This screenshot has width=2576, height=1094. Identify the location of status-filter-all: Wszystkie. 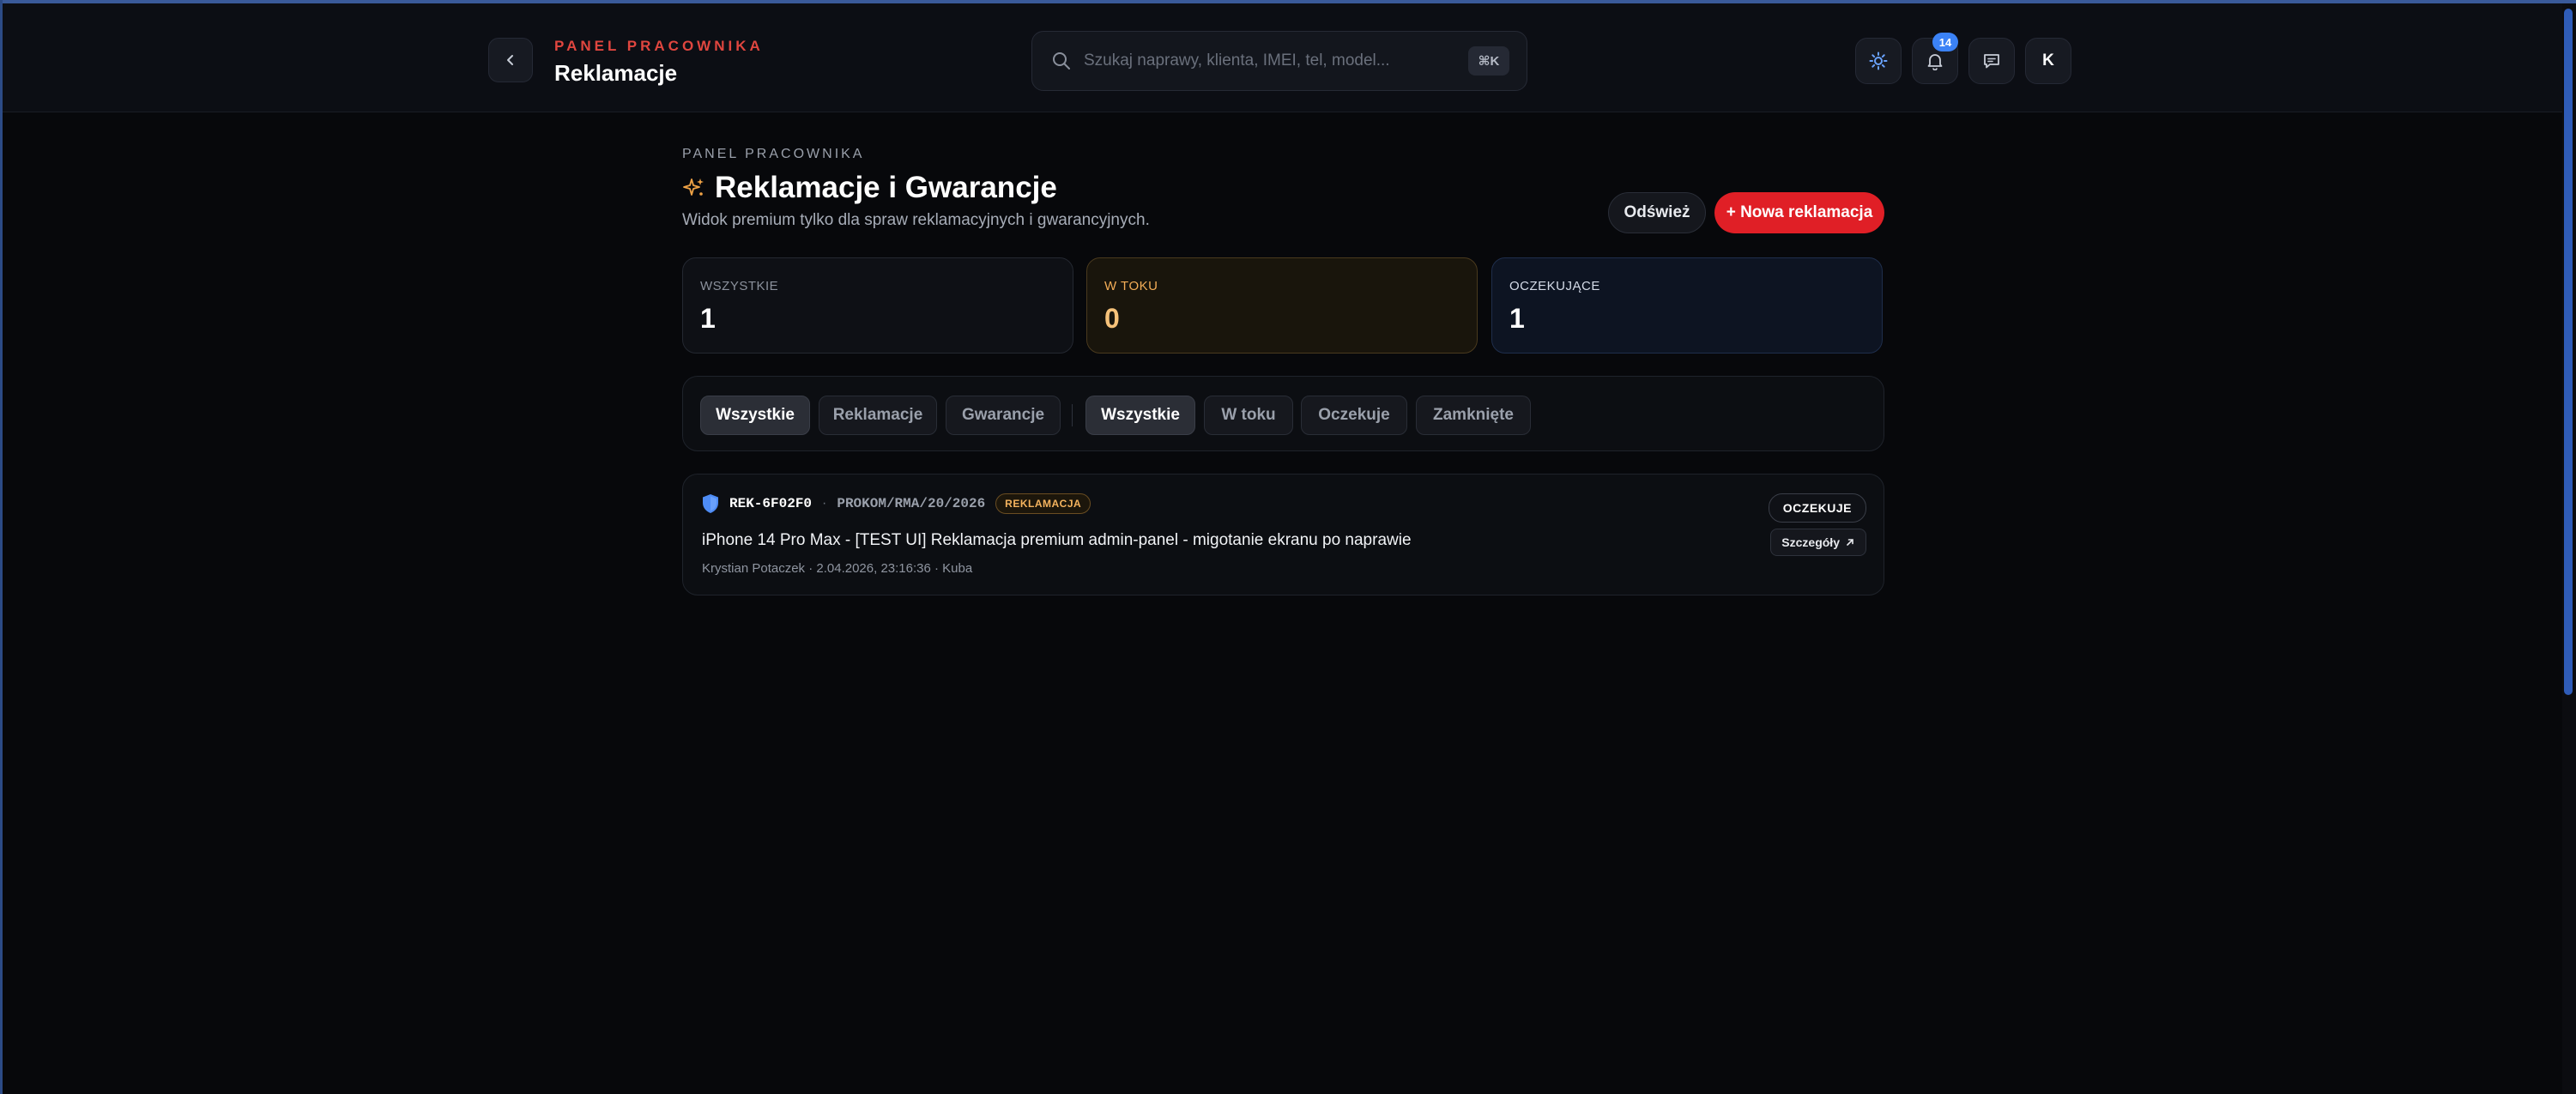
(1140, 415).